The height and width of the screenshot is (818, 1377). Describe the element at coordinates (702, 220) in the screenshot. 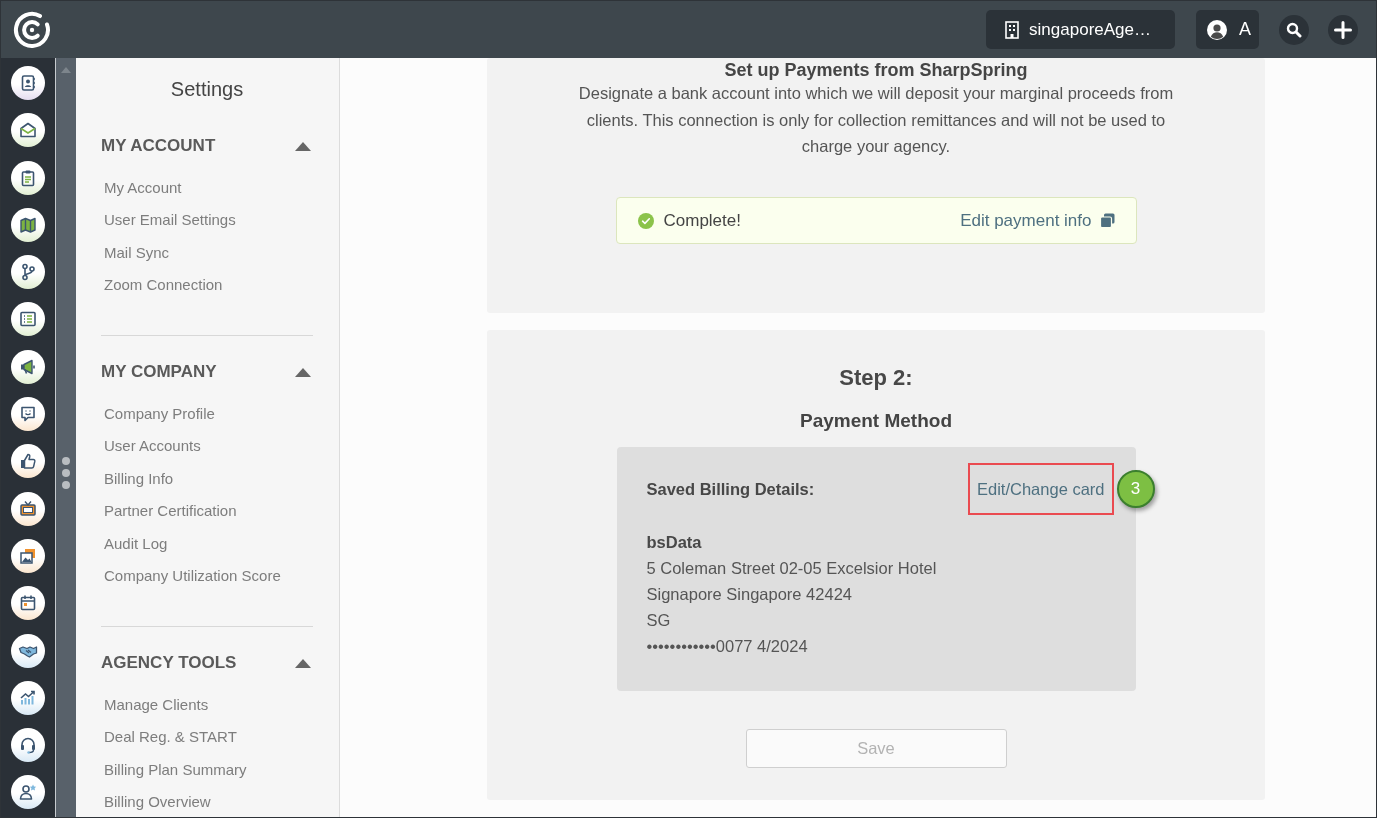

I see `status-text: Complete!` at that location.